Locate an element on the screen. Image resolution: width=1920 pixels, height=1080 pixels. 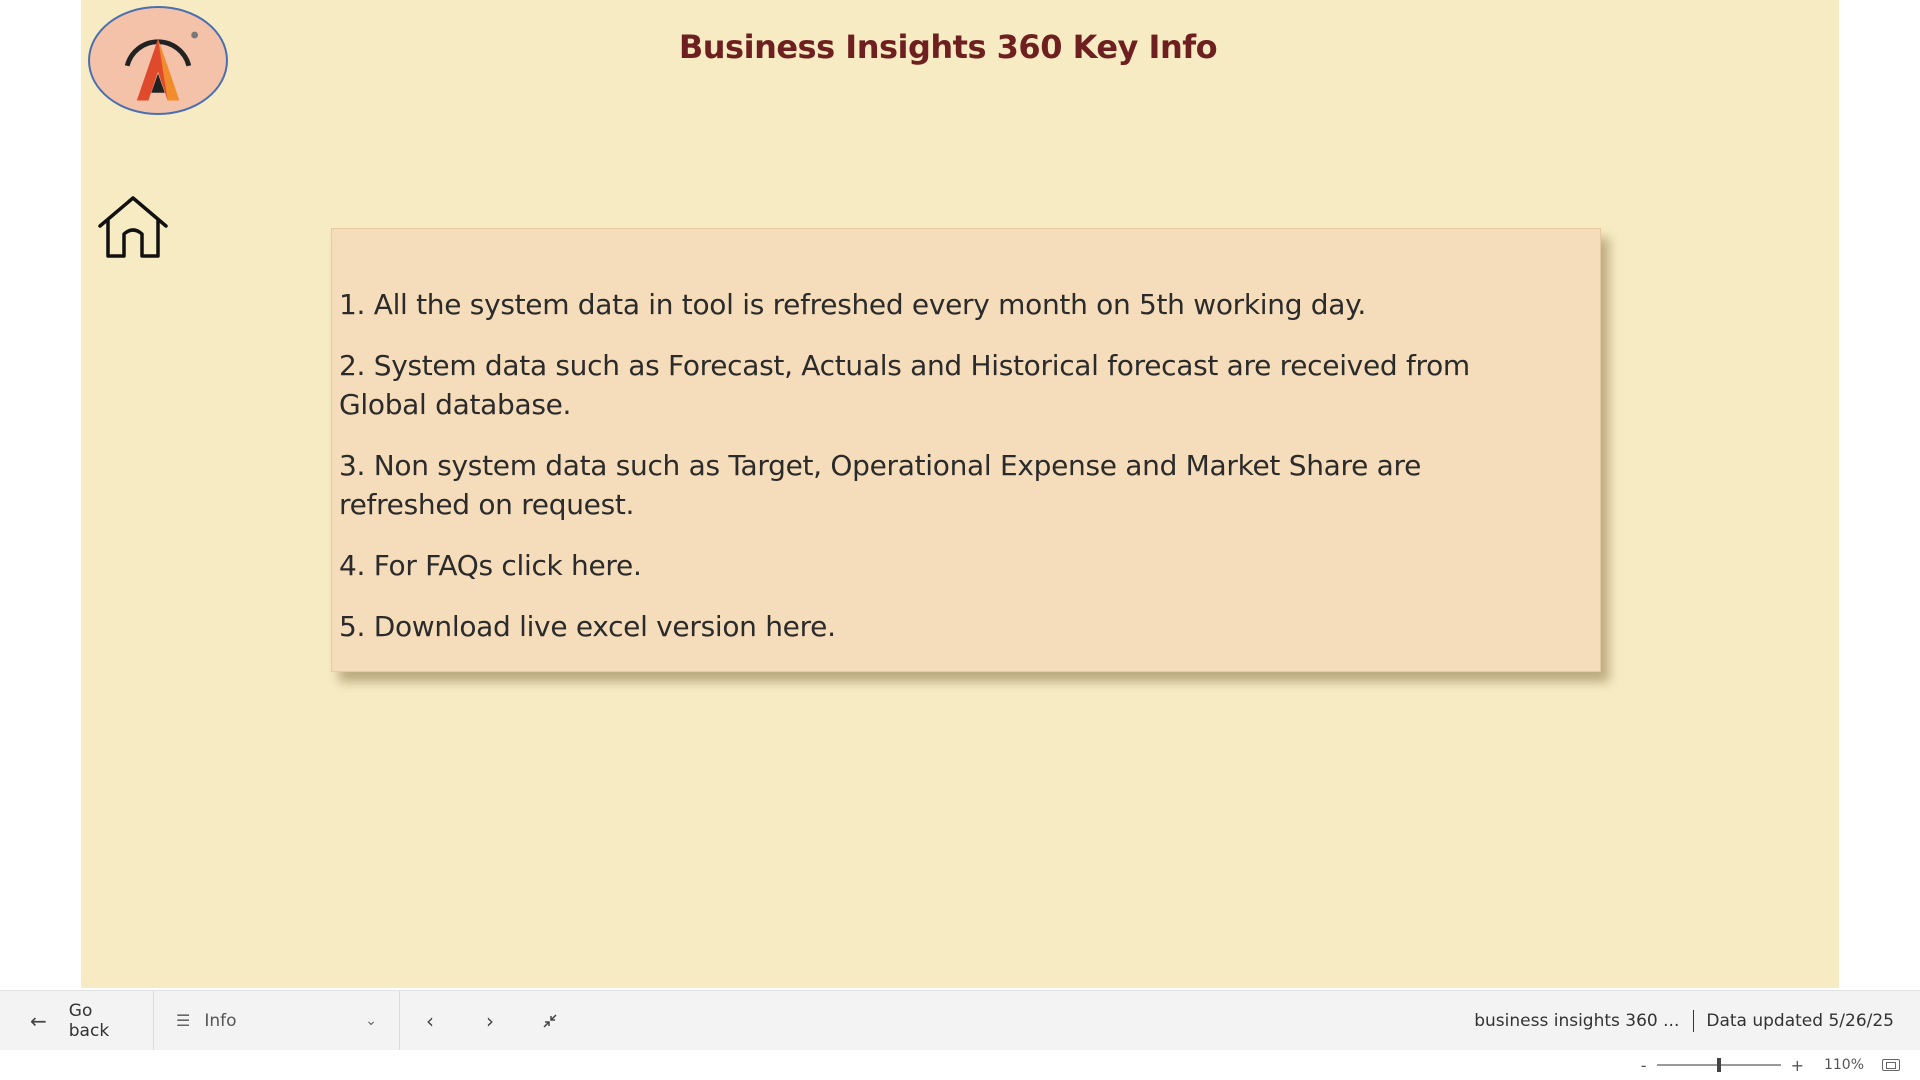
list-icon: ☰ is located at coordinates (183, 1020).